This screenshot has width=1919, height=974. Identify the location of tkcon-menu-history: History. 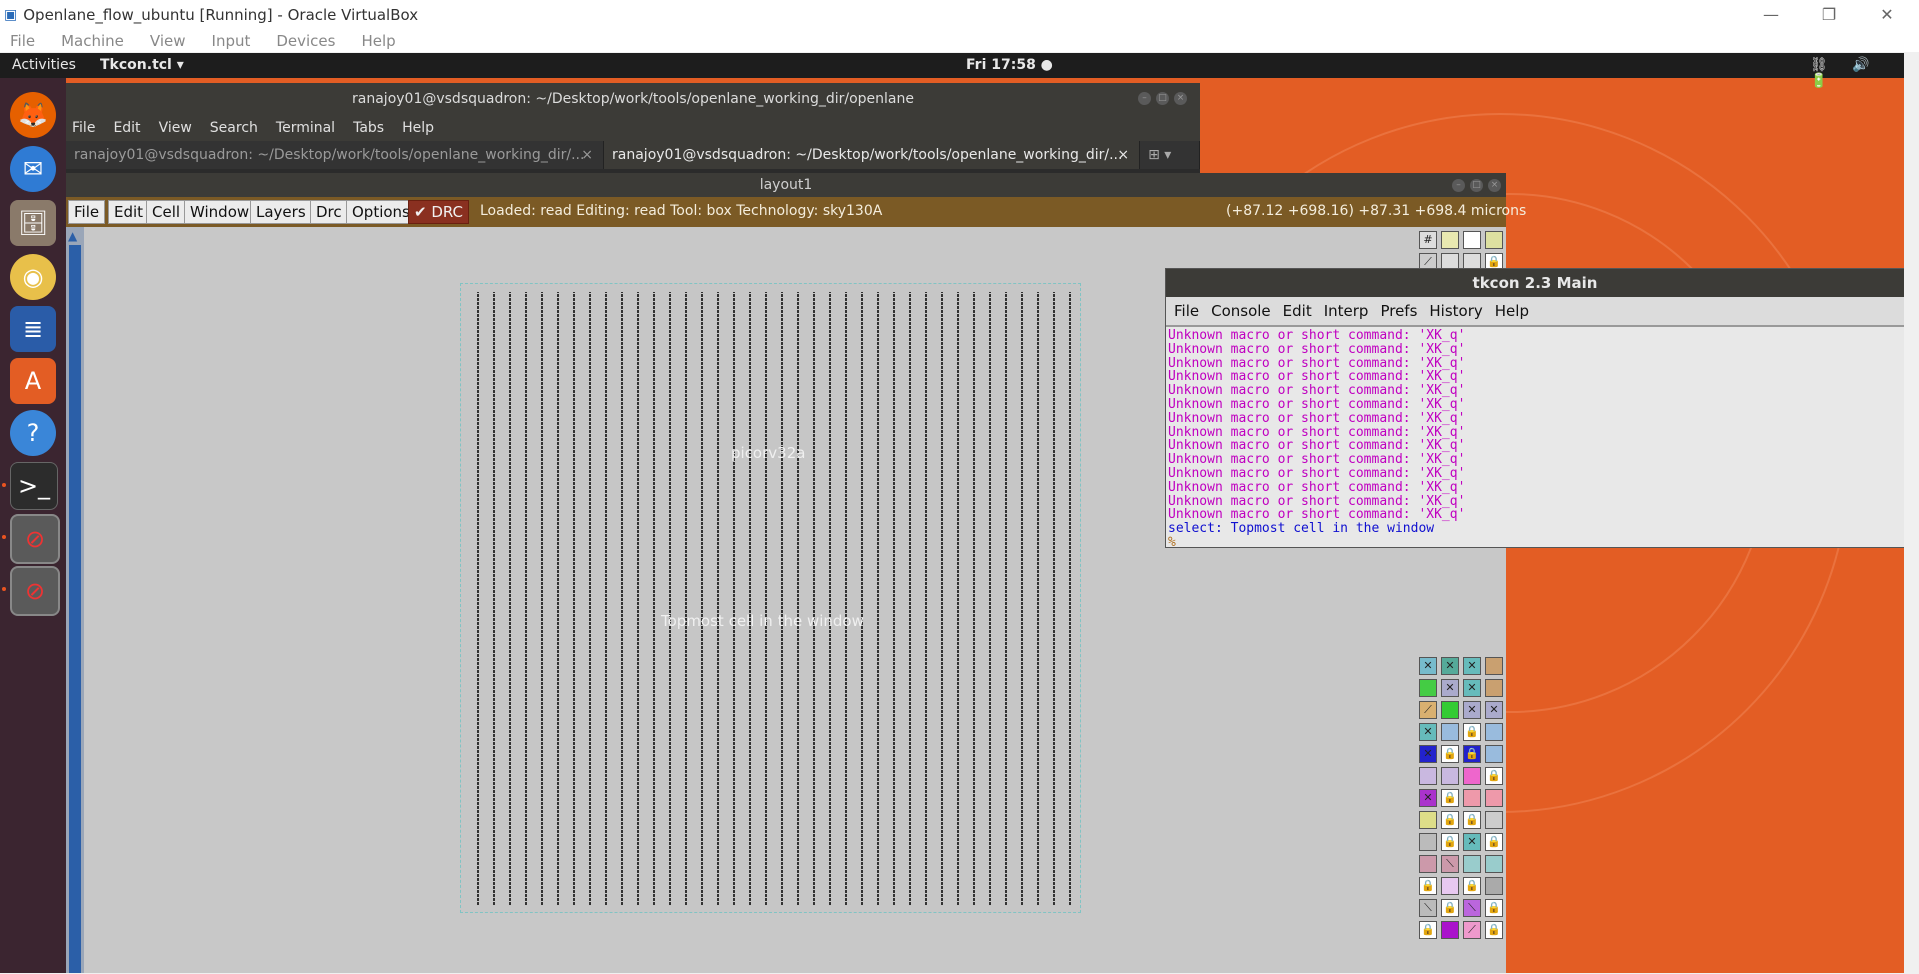
(1455, 311).